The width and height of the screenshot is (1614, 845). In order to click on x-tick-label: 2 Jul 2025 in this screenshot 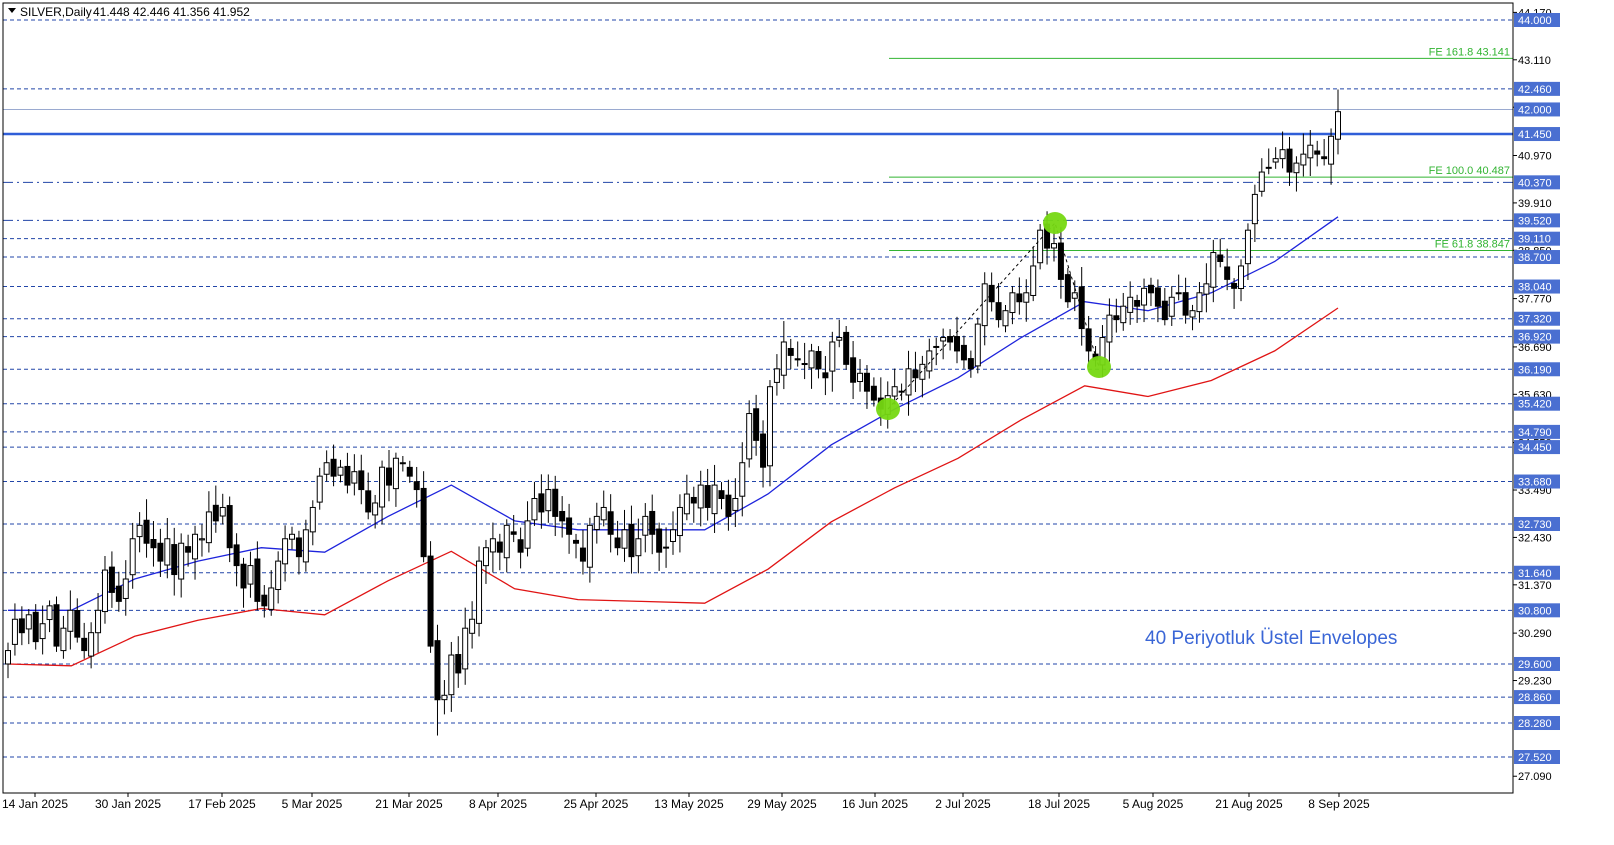, I will do `click(963, 804)`.